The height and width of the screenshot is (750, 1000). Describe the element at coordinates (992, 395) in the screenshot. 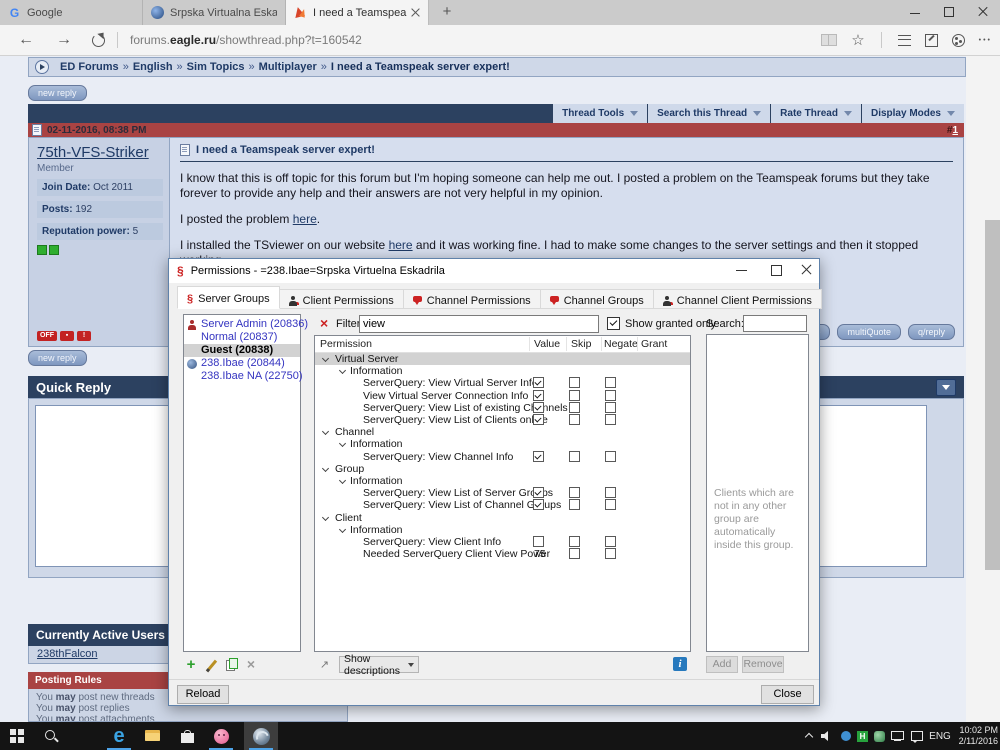

I see `page-scrollbar-thumb` at that location.